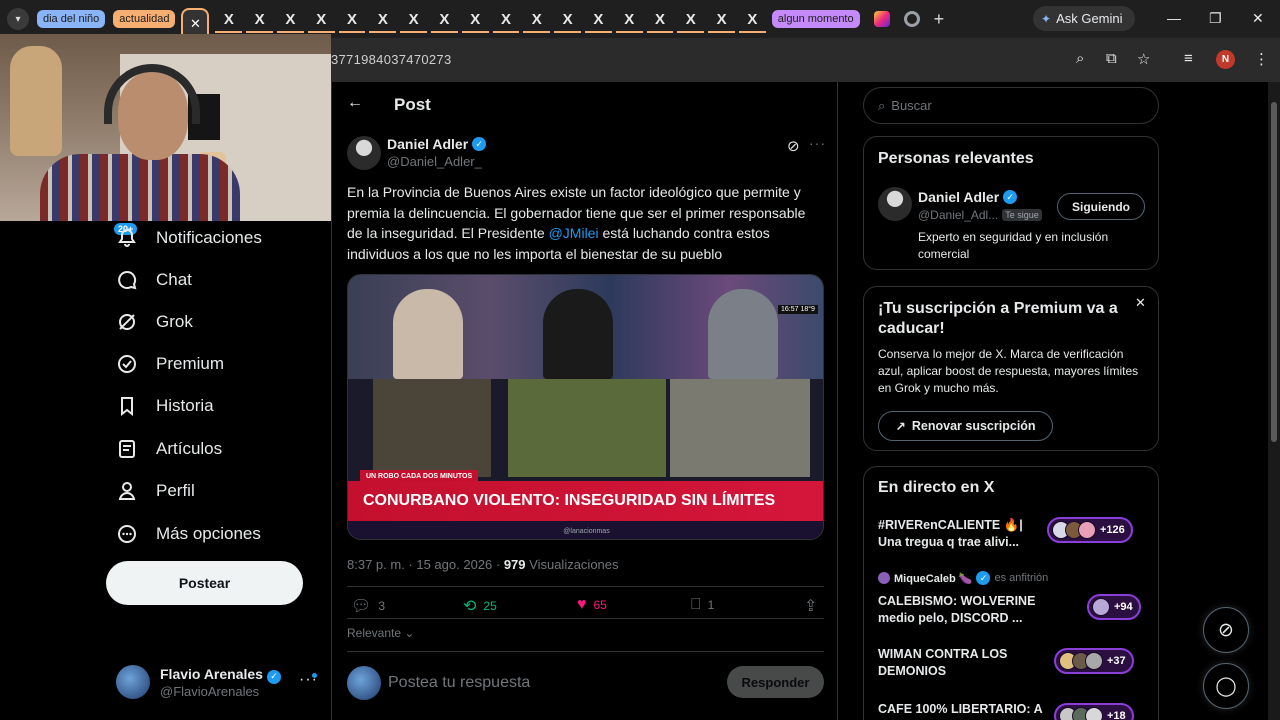  What do you see at coordinates (881, 19) in the screenshot?
I see `instagram-tab-icon` at bounding box center [881, 19].